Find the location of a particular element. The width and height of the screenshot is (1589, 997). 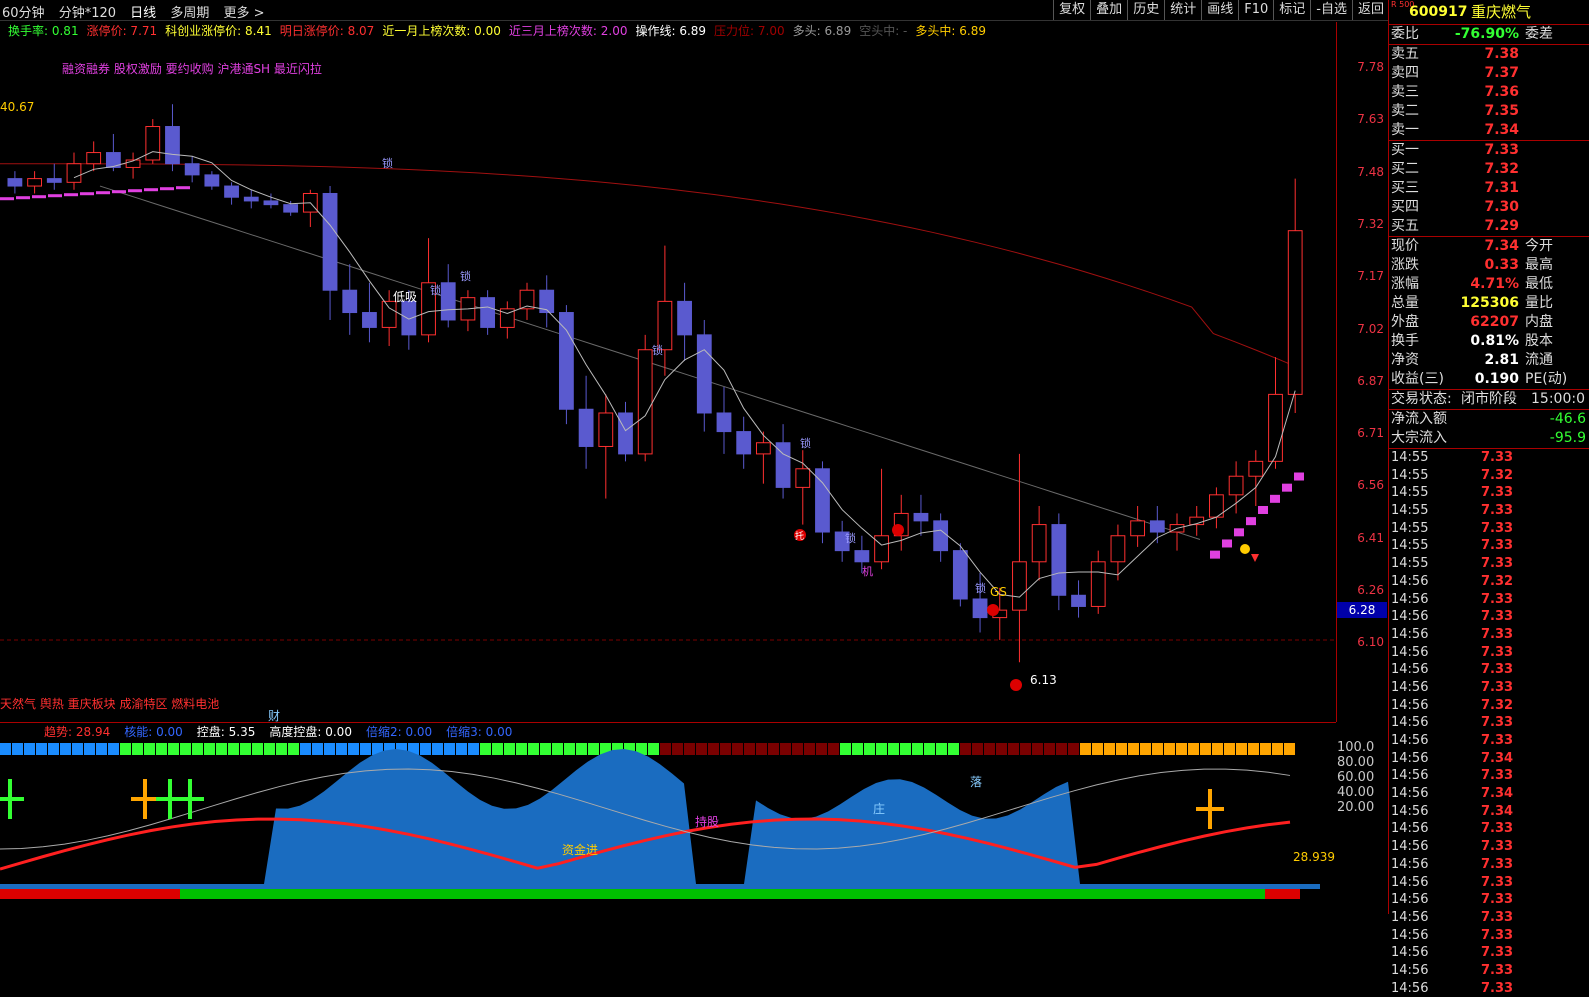

sub-axis-tick: 60.00 is located at coordinates (1356, 777).